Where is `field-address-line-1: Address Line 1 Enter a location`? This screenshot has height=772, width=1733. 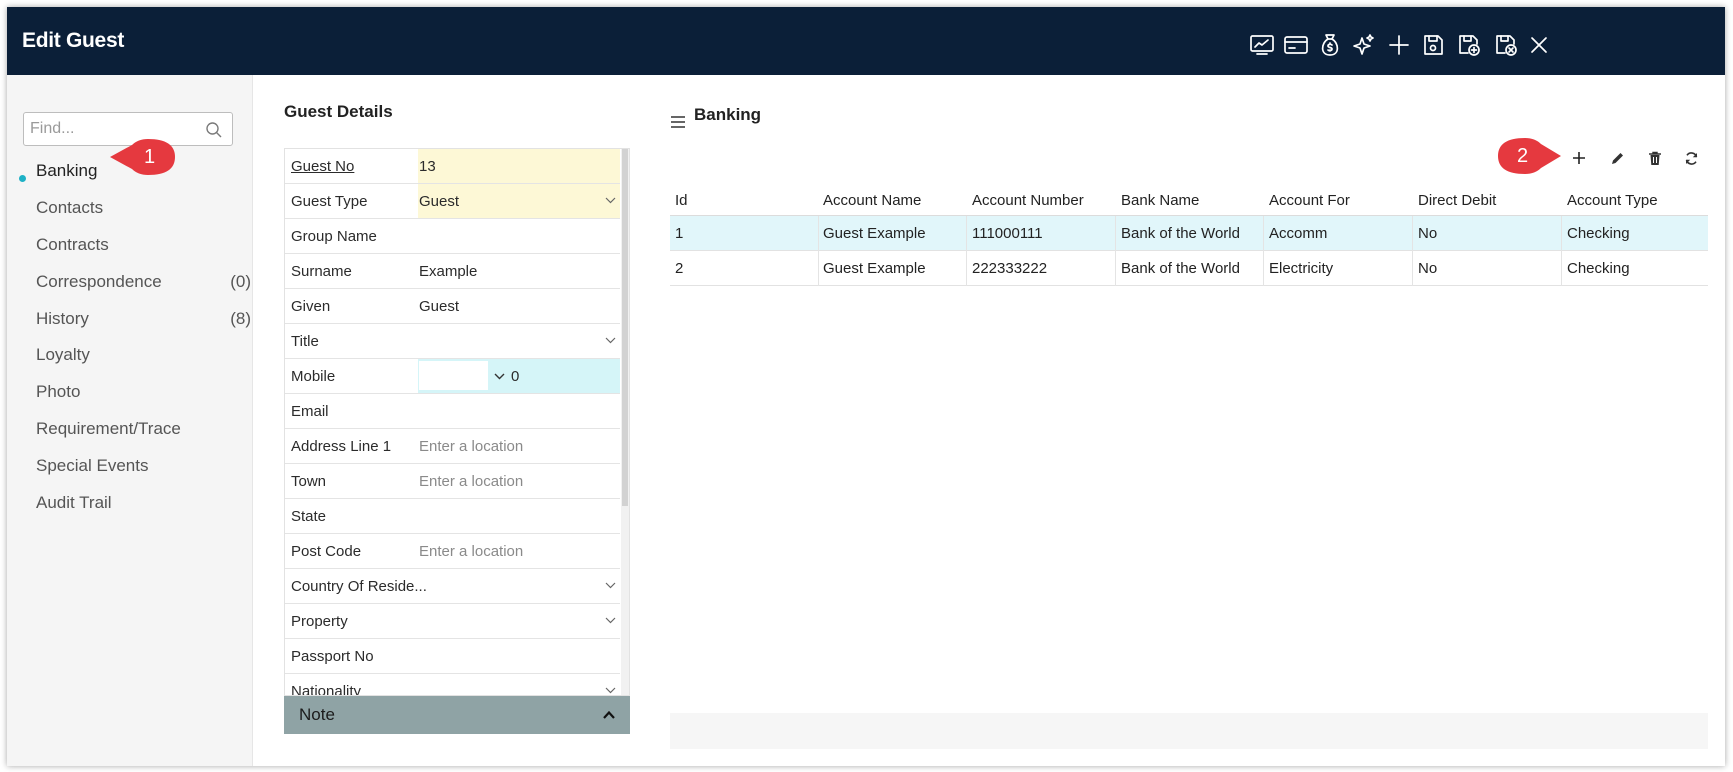
field-address-line-1: Address Line 1 Enter a location is located at coordinates (452, 446).